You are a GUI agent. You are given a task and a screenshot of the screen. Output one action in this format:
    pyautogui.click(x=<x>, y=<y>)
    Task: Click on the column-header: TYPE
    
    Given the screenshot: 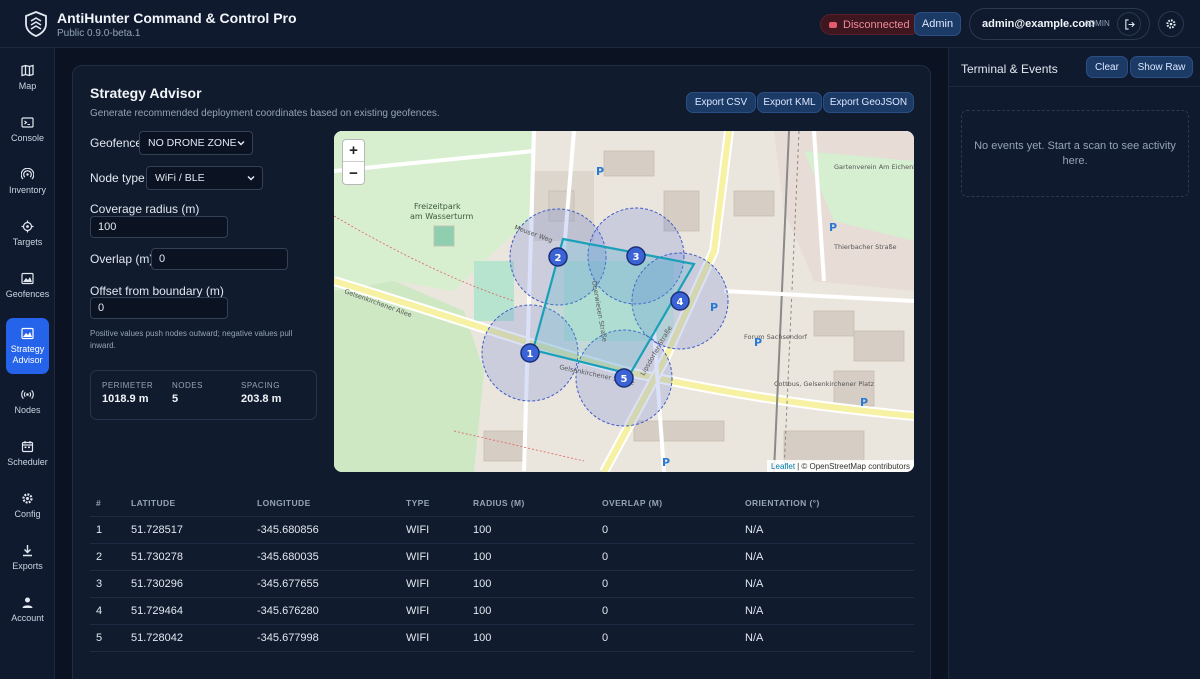 What is the action you would take?
    pyautogui.click(x=418, y=503)
    